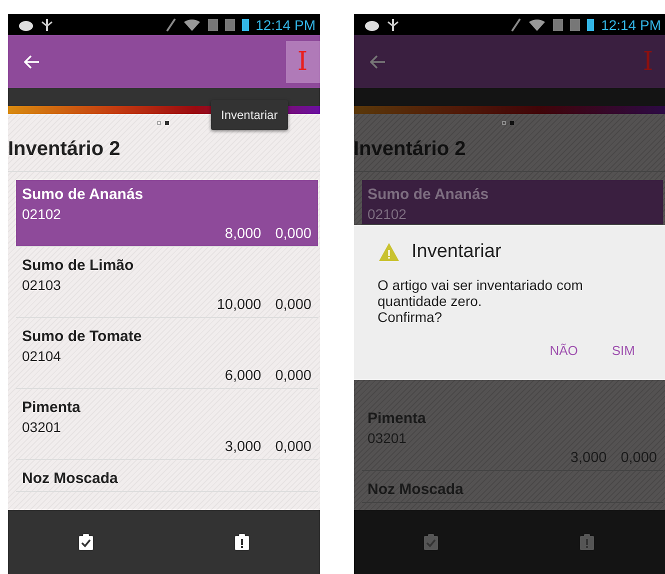  What do you see at coordinates (512, 202) in the screenshot?
I see `list-item: Sumo de Ananás 02102` at bounding box center [512, 202].